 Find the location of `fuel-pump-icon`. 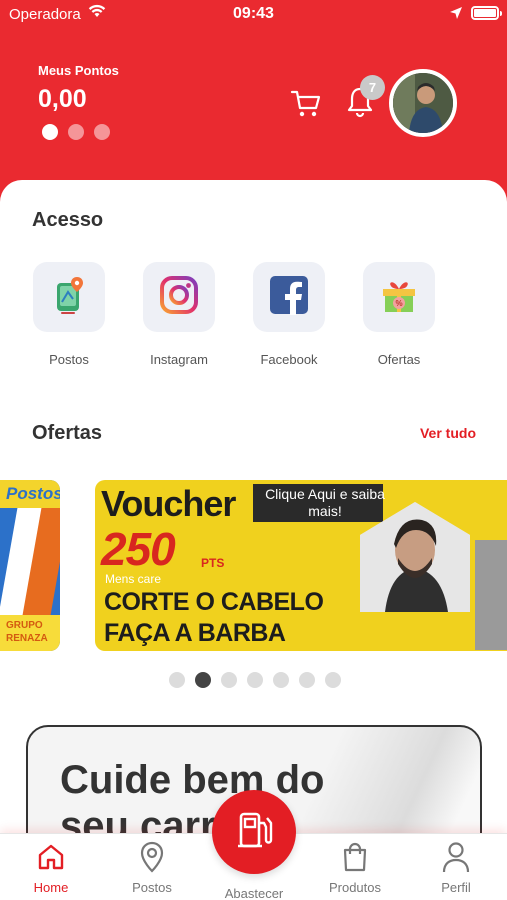

fuel-pump-icon is located at coordinates (254, 832).